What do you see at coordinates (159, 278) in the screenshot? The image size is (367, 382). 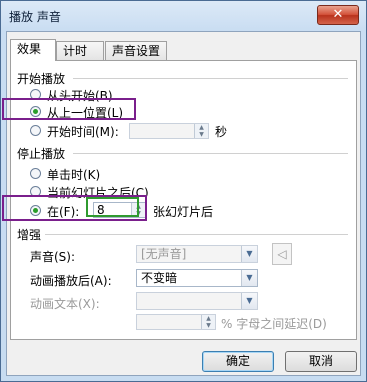 I see `after-animation-combo-value: 不变暗` at bounding box center [159, 278].